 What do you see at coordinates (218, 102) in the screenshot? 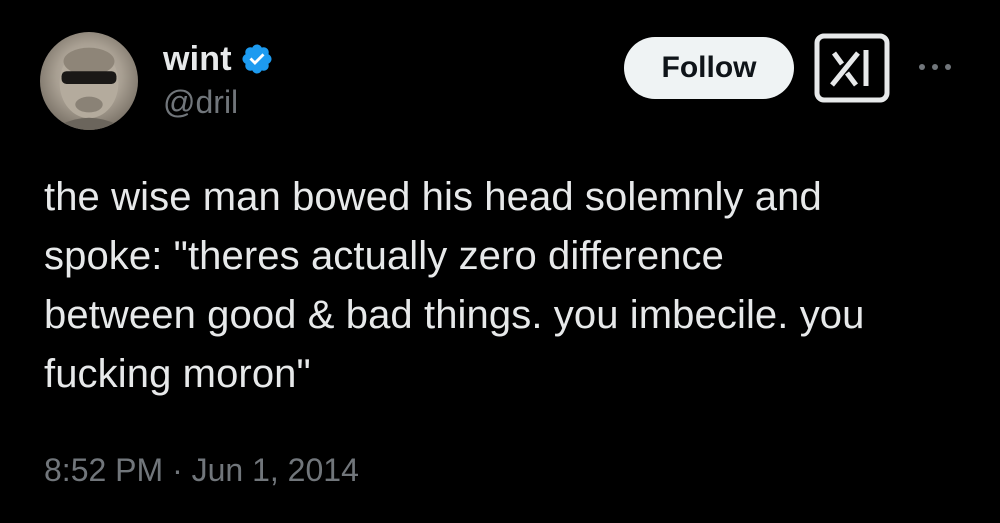
I see `author-handle: @dril` at bounding box center [218, 102].